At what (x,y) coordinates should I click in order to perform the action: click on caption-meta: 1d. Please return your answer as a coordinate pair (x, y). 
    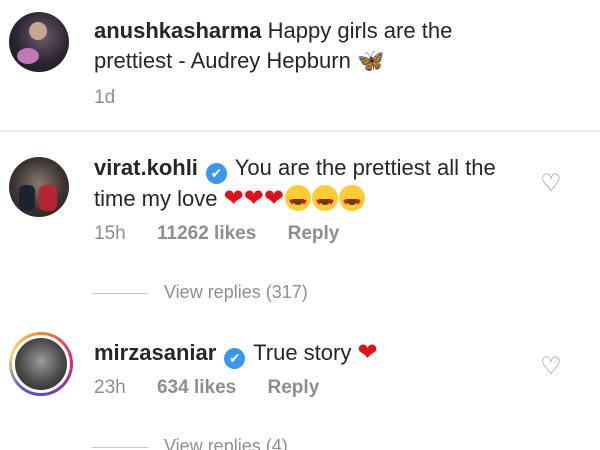
    Looking at the image, I should click on (117, 98).